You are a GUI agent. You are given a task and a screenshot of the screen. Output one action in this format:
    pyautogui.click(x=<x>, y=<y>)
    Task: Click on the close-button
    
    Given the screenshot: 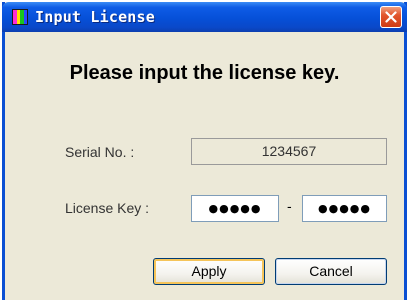 What is the action you would take?
    pyautogui.click(x=391, y=17)
    